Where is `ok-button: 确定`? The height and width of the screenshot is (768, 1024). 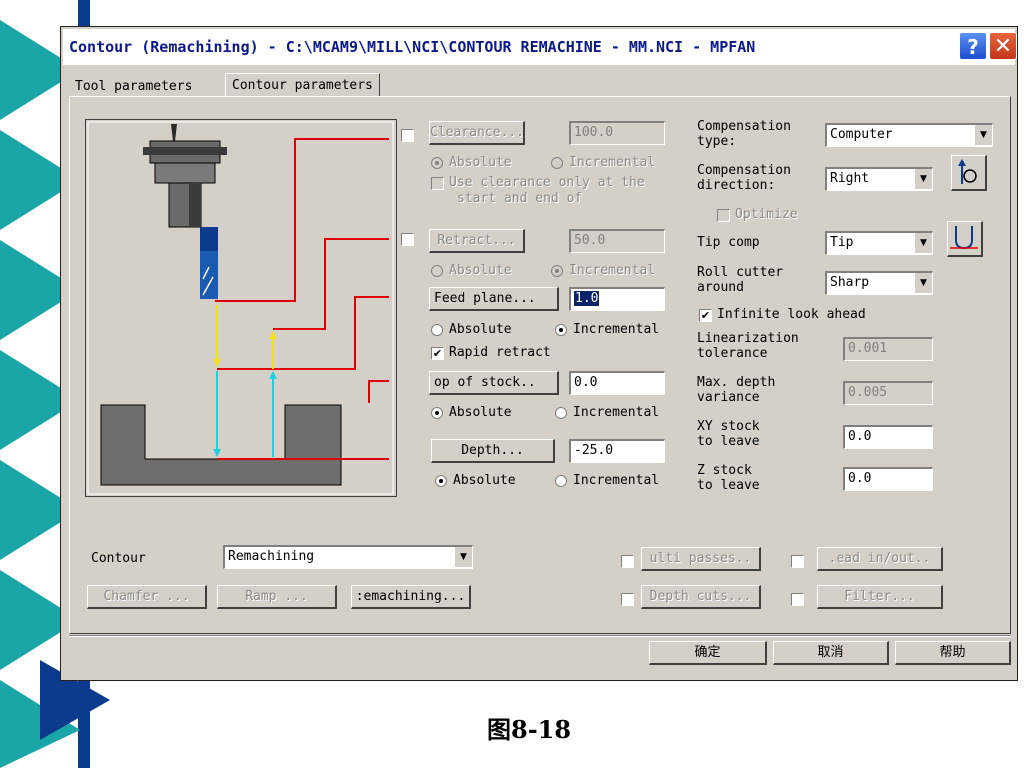
ok-button: 确定 is located at coordinates (708, 653).